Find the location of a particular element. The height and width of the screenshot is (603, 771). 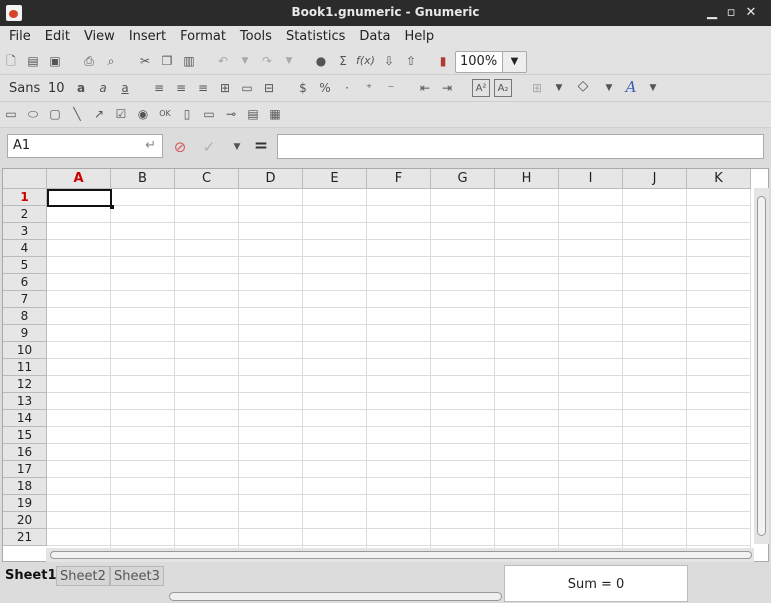

increase-indent-icon: ⇥ is located at coordinates (447, 88).